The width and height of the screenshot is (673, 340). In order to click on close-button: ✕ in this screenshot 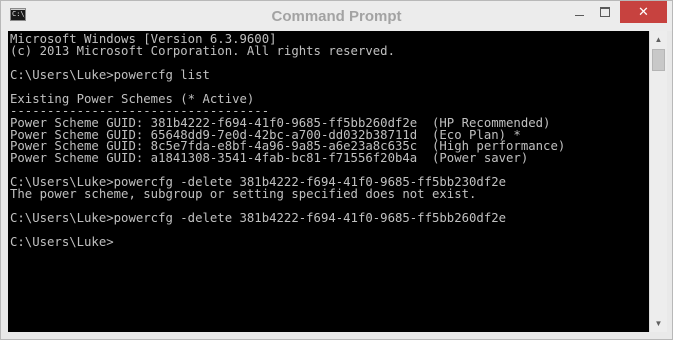, I will do `click(643, 12)`.